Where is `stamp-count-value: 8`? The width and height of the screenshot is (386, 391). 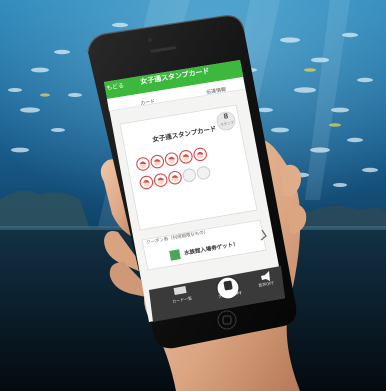
stamp-count-value: 8 is located at coordinates (226, 116).